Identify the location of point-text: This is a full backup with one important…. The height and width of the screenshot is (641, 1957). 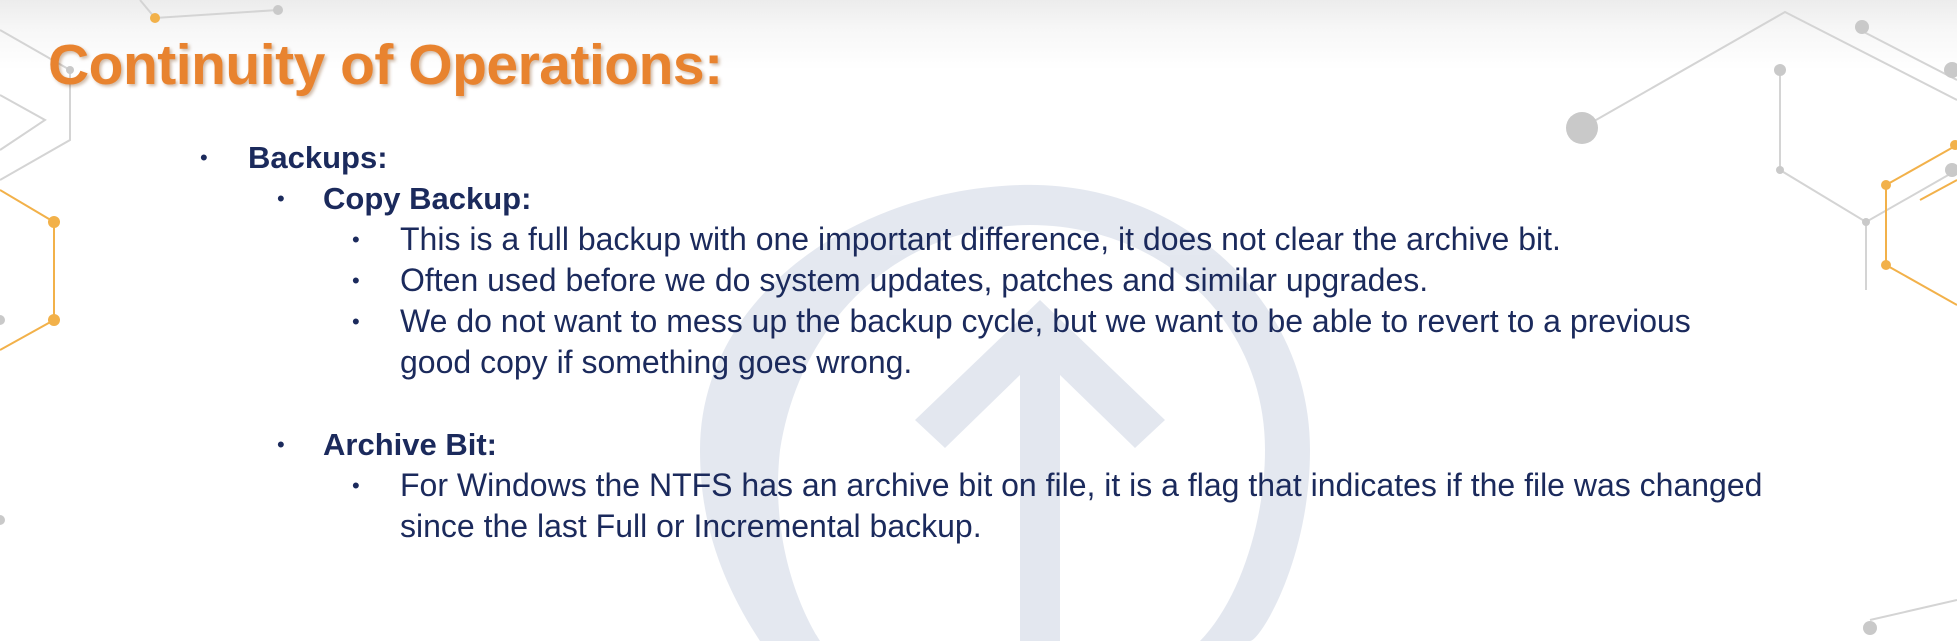
(980, 239).